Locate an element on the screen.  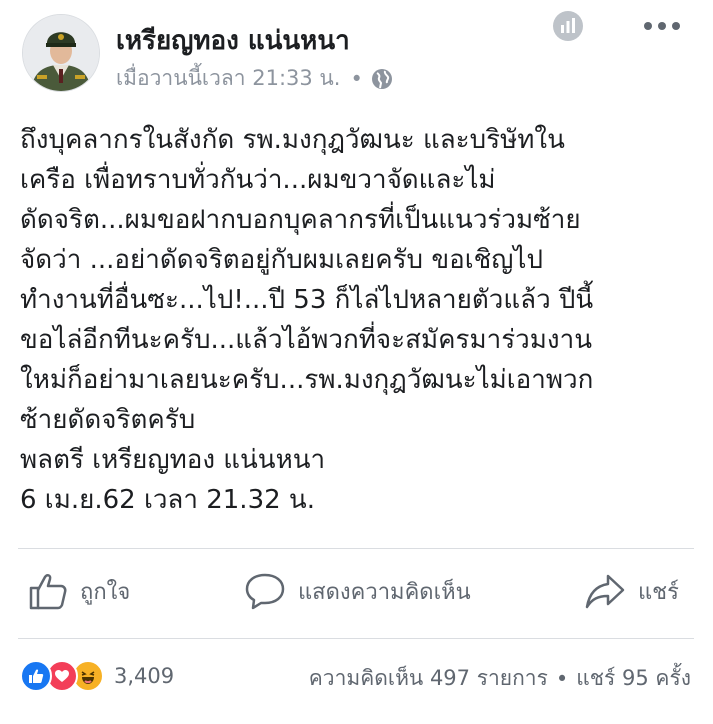
comment-icon is located at coordinates (265, 591).